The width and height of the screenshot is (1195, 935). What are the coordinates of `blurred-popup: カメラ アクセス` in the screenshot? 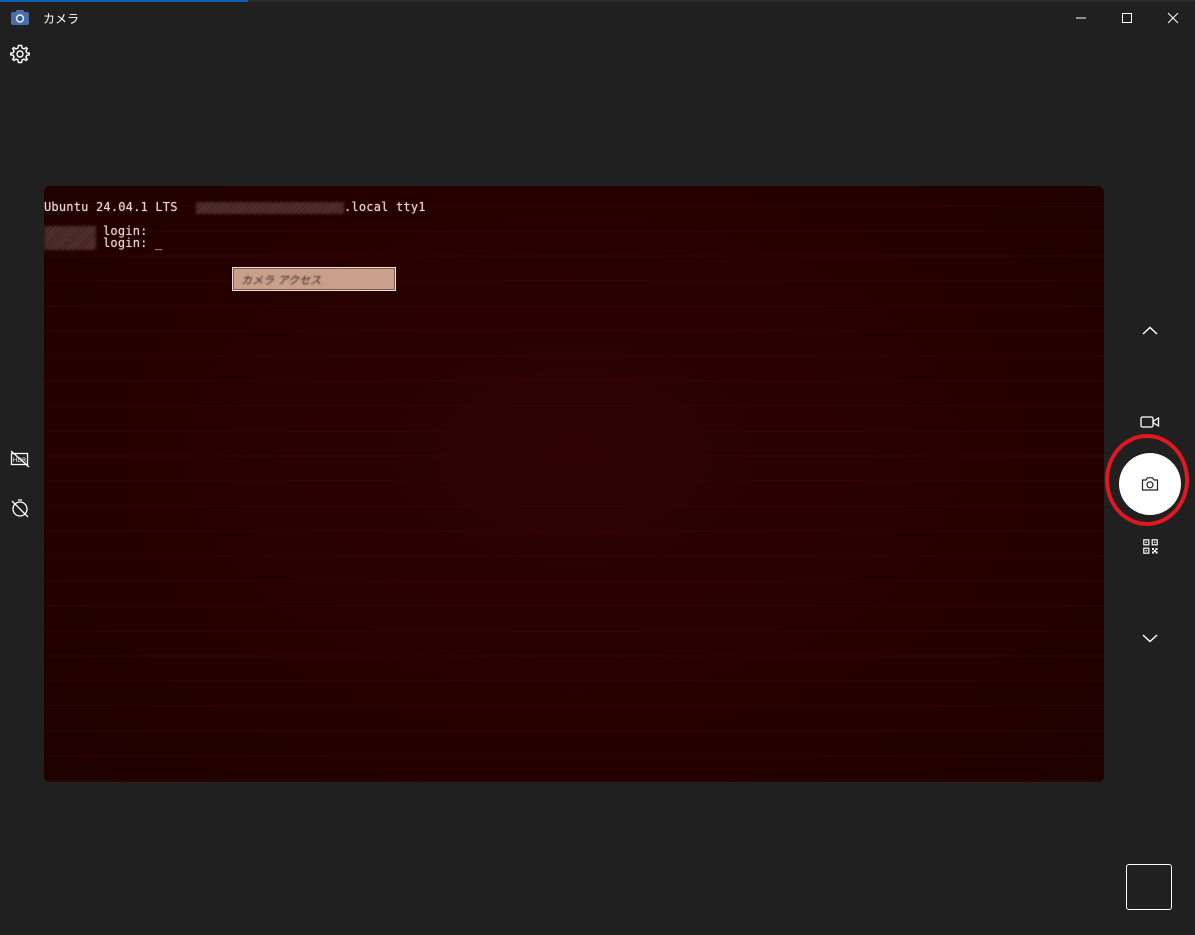 It's located at (314, 279).